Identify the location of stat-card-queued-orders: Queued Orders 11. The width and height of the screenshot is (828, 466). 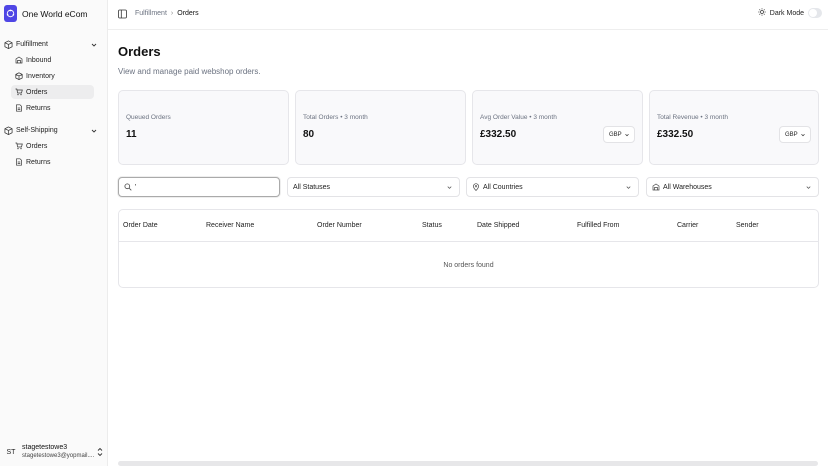
(203, 127).